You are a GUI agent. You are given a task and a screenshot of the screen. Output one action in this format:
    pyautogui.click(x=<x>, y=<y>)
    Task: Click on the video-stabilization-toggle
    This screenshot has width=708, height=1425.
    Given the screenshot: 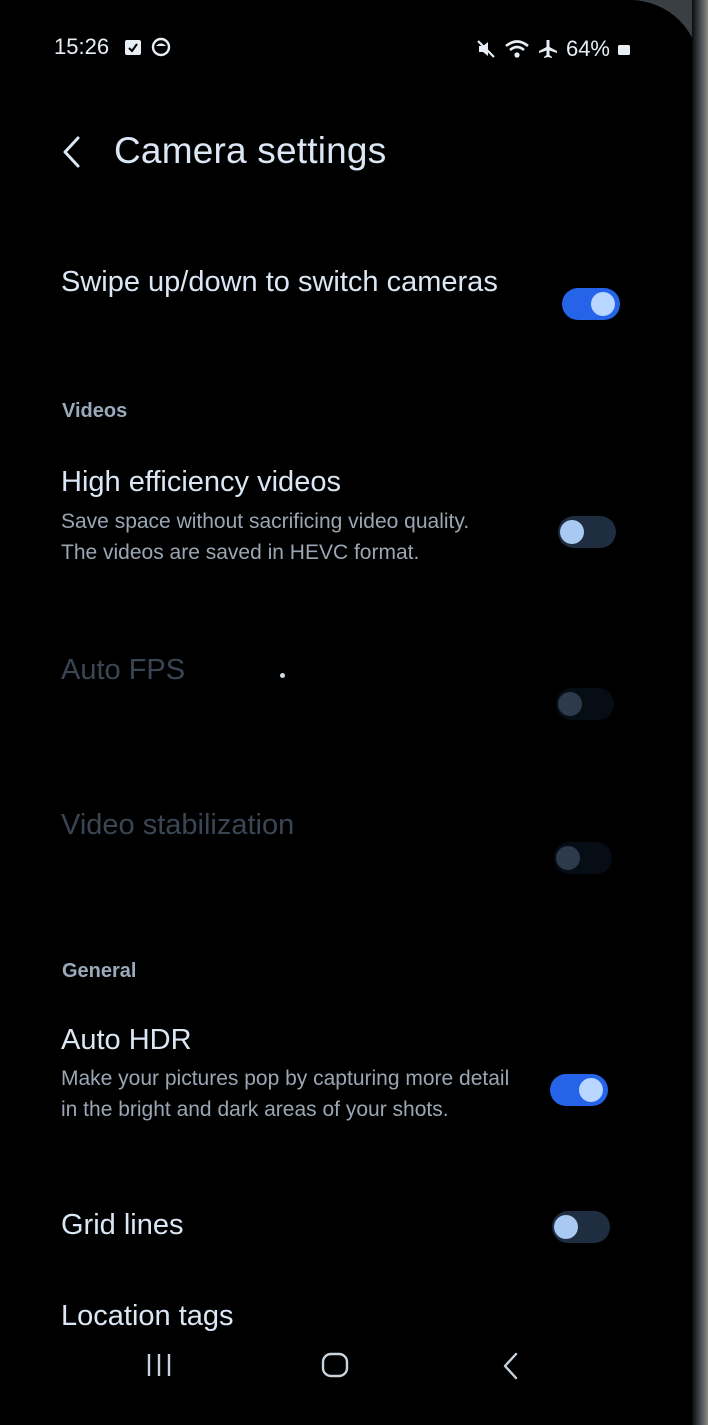 What is the action you would take?
    pyautogui.click(x=583, y=858)
    